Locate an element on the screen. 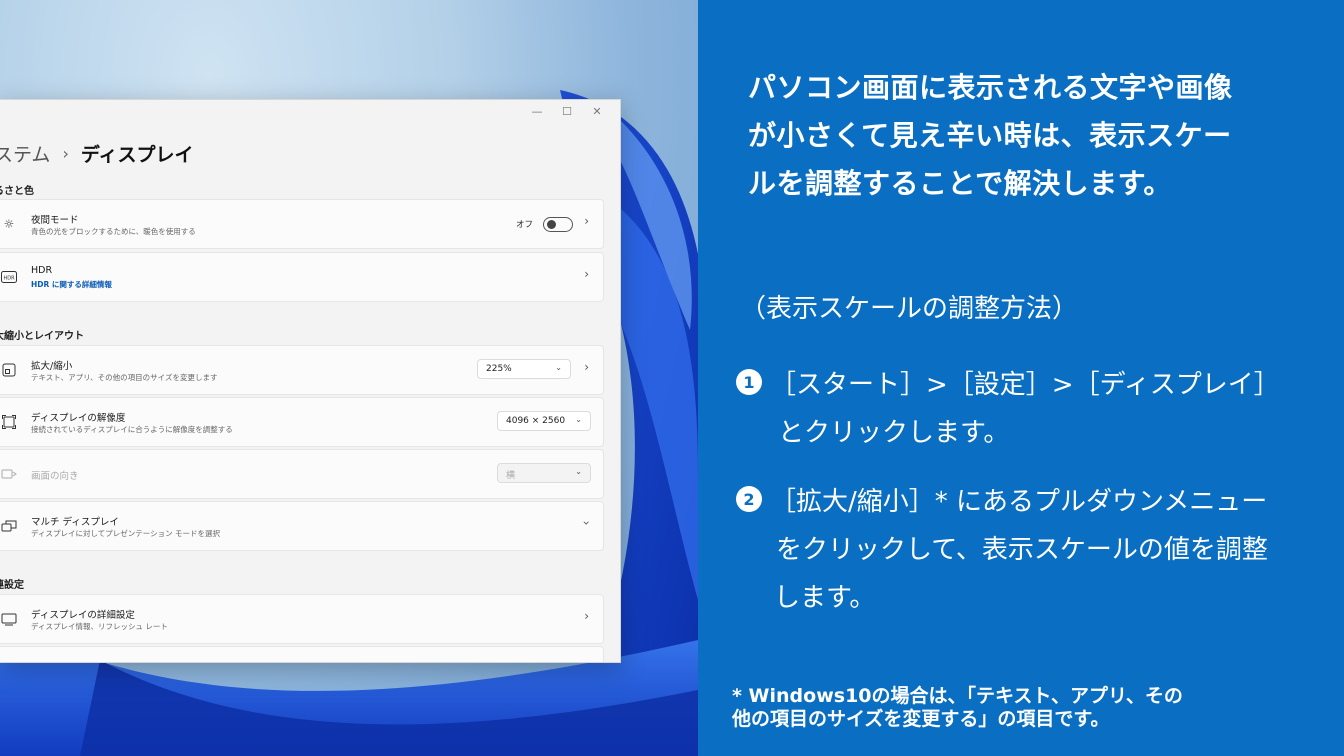  intro-line-3: ルを調整することで解決します。 is located at coordinates (960, 183).